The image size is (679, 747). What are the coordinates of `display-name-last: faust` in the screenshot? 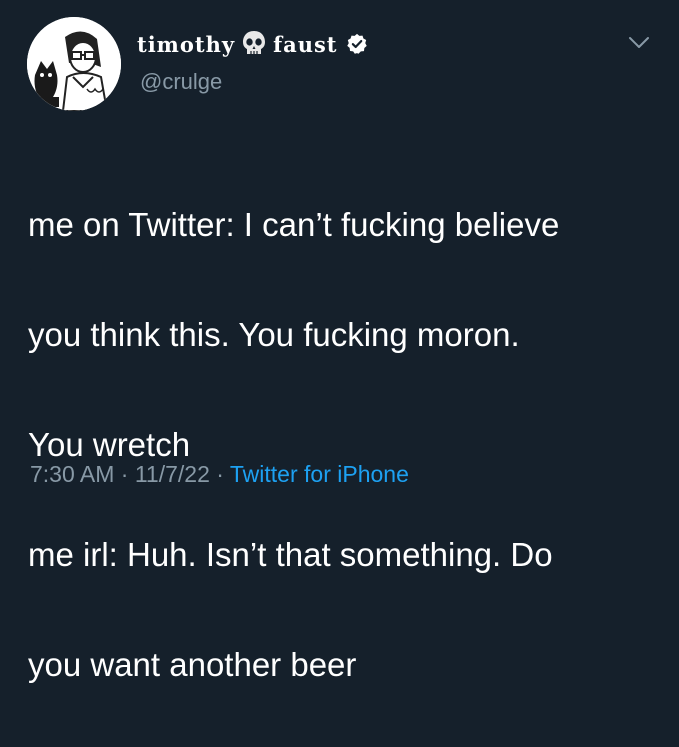 It's located at (305, 44).